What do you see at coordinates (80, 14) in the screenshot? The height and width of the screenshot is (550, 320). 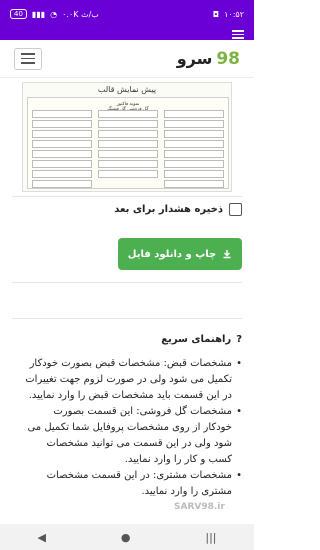 I see `network-speed: ۰.۰K ب/ث` at bounding box center [80, 14].